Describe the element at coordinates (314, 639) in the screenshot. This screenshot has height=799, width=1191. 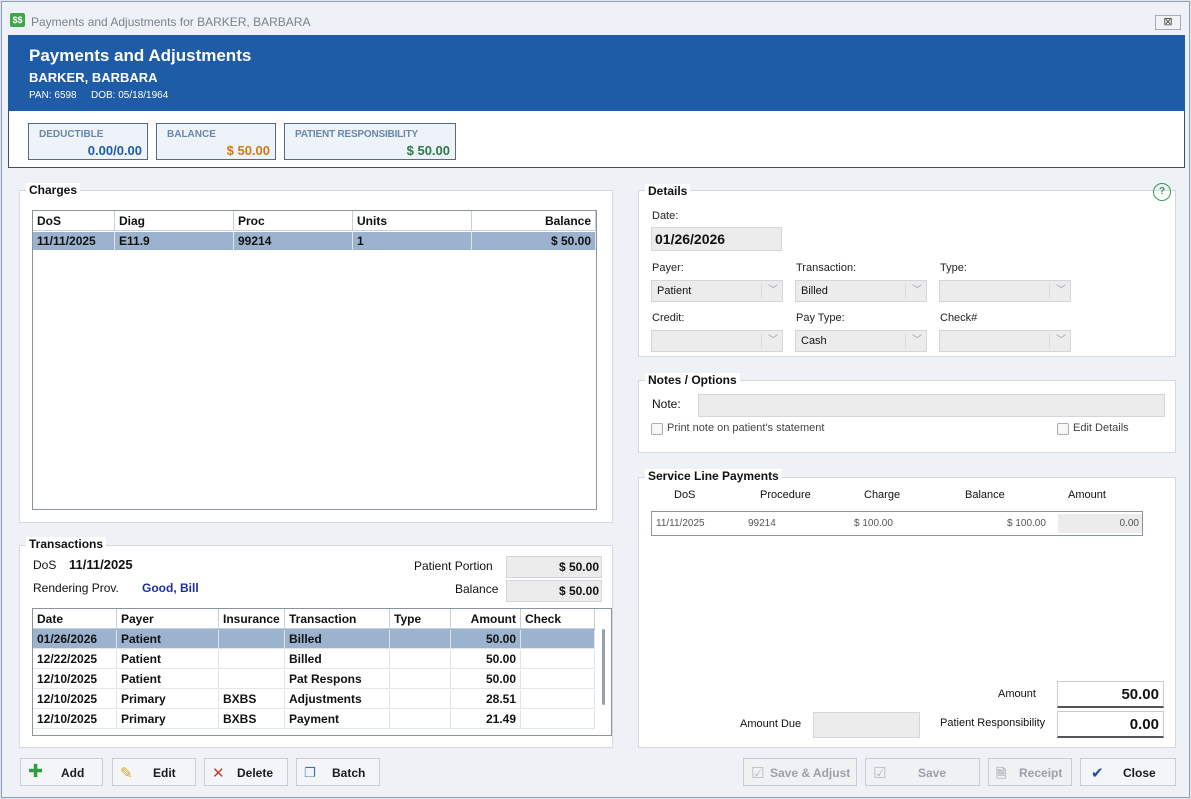
I see `table-row: 01/26/2026 Patient Billed 50.00` at that location.